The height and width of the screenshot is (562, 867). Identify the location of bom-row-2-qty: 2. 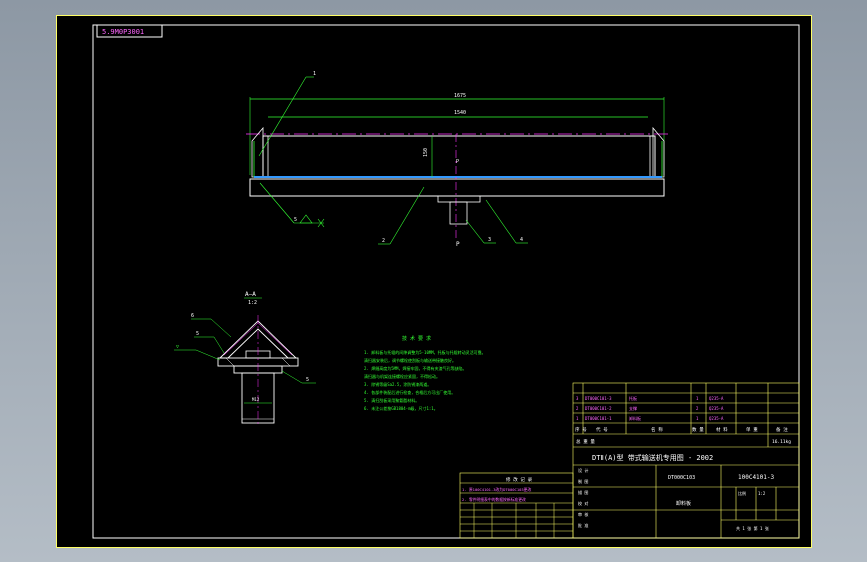
(697, 408).